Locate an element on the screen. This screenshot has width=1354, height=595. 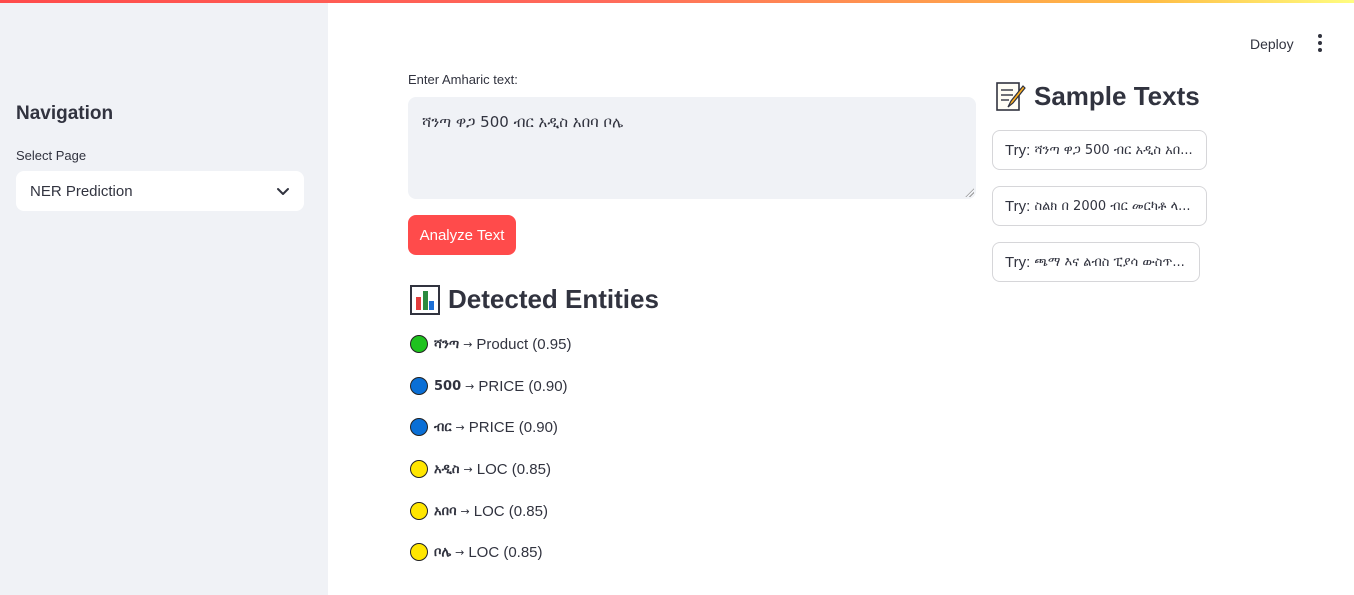
entity-text: ቦሌ is located at coordinates (443, 552).